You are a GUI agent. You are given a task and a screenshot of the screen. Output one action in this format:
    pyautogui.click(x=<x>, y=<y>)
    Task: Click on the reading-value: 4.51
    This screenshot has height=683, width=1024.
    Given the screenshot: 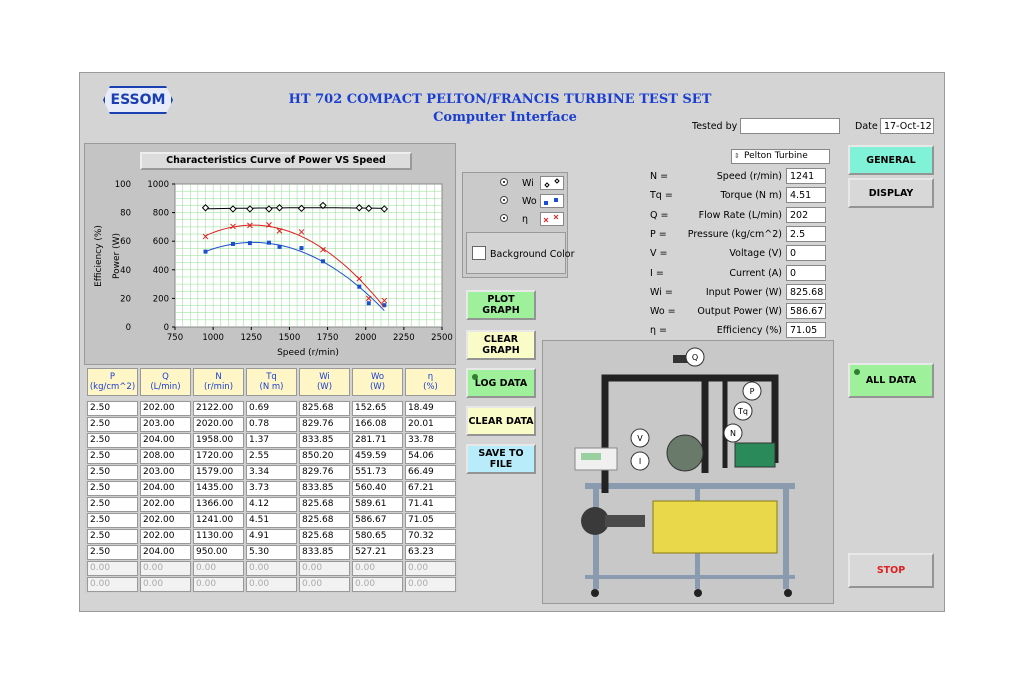 What is the action you would take?
    pyautogui.click(x=806, y=195)
    